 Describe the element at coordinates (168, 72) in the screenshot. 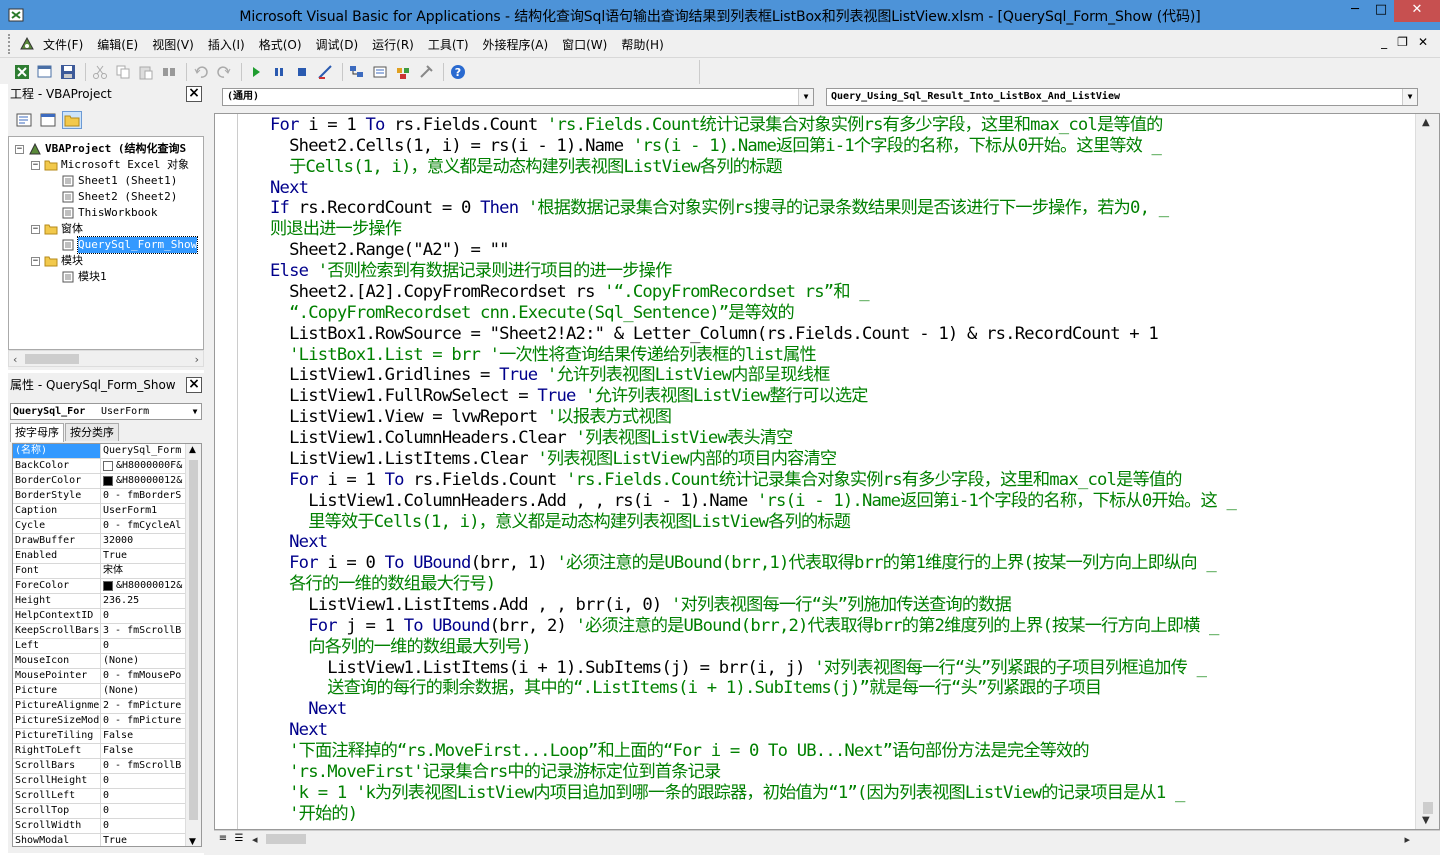

I see `find-icon` at that location.